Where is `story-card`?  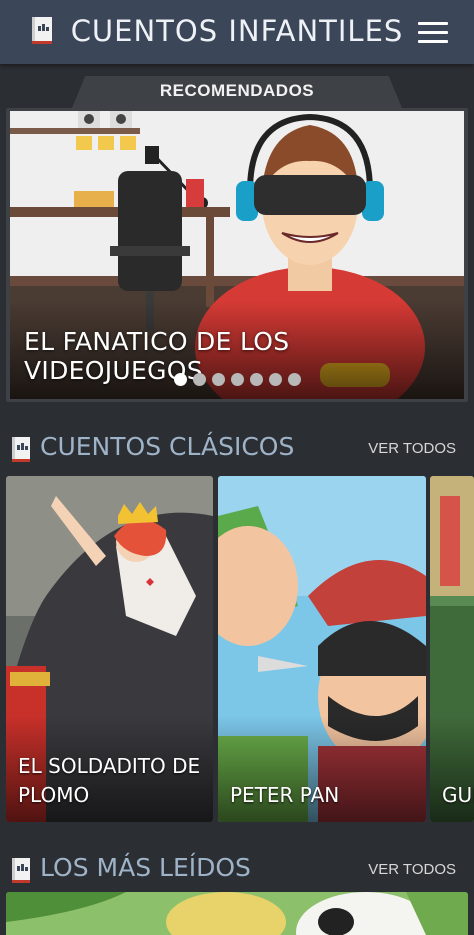
story-card is located at coordinates (237, 913).